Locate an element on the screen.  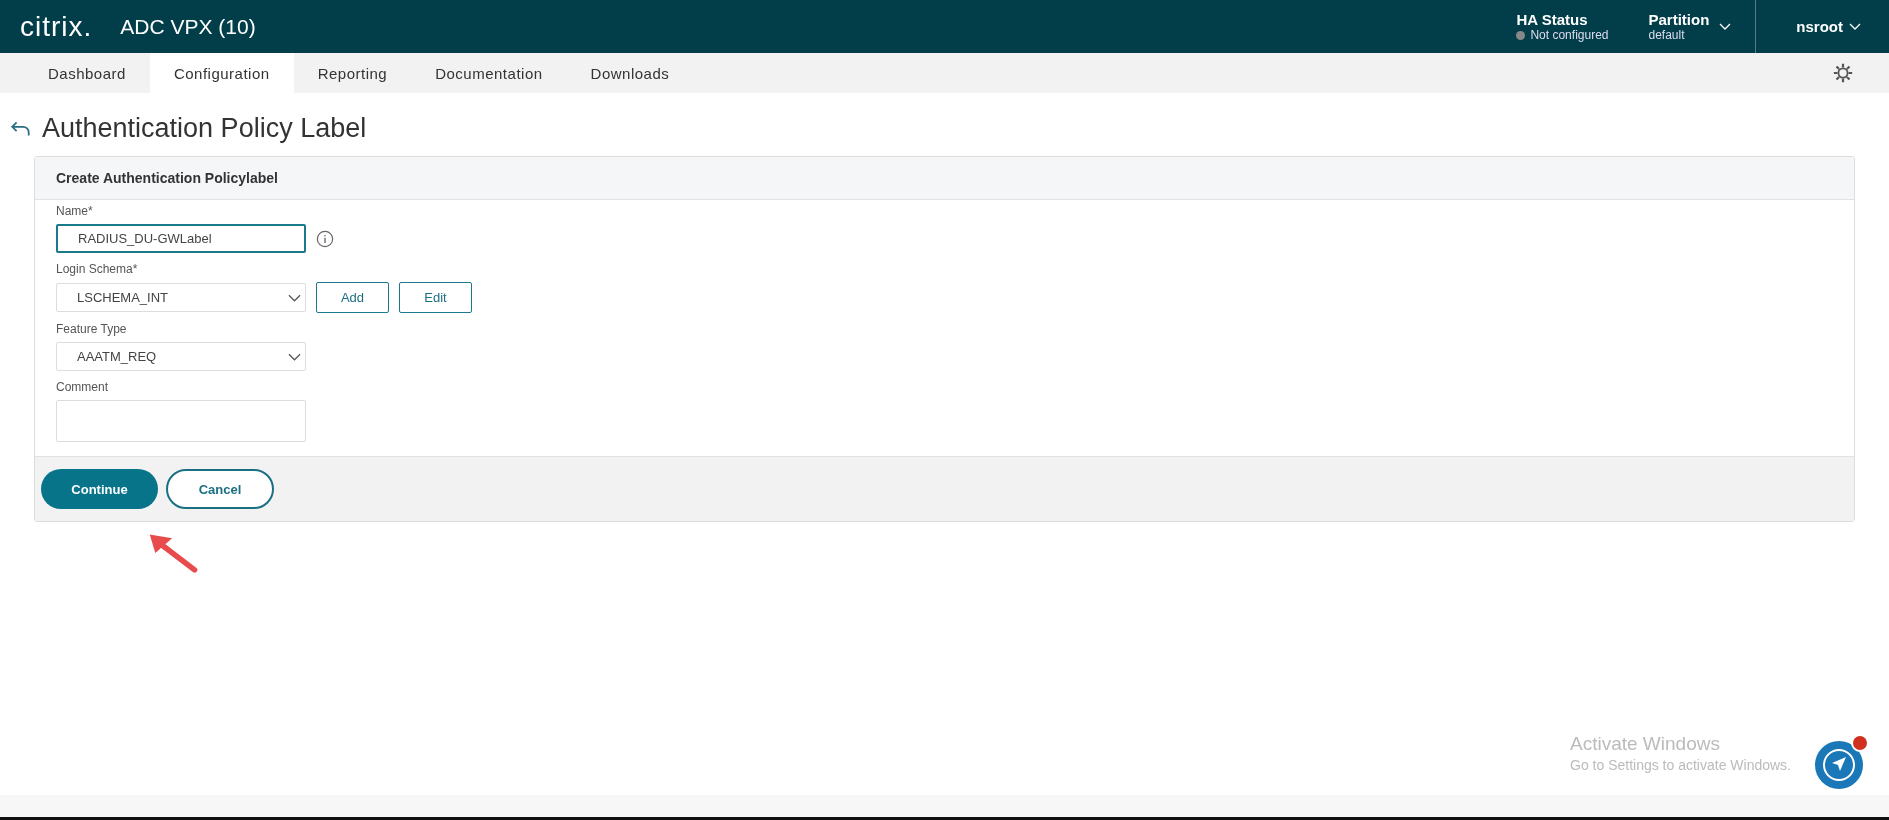
cancel-button: Cancel is located at coordinates (220, 489).